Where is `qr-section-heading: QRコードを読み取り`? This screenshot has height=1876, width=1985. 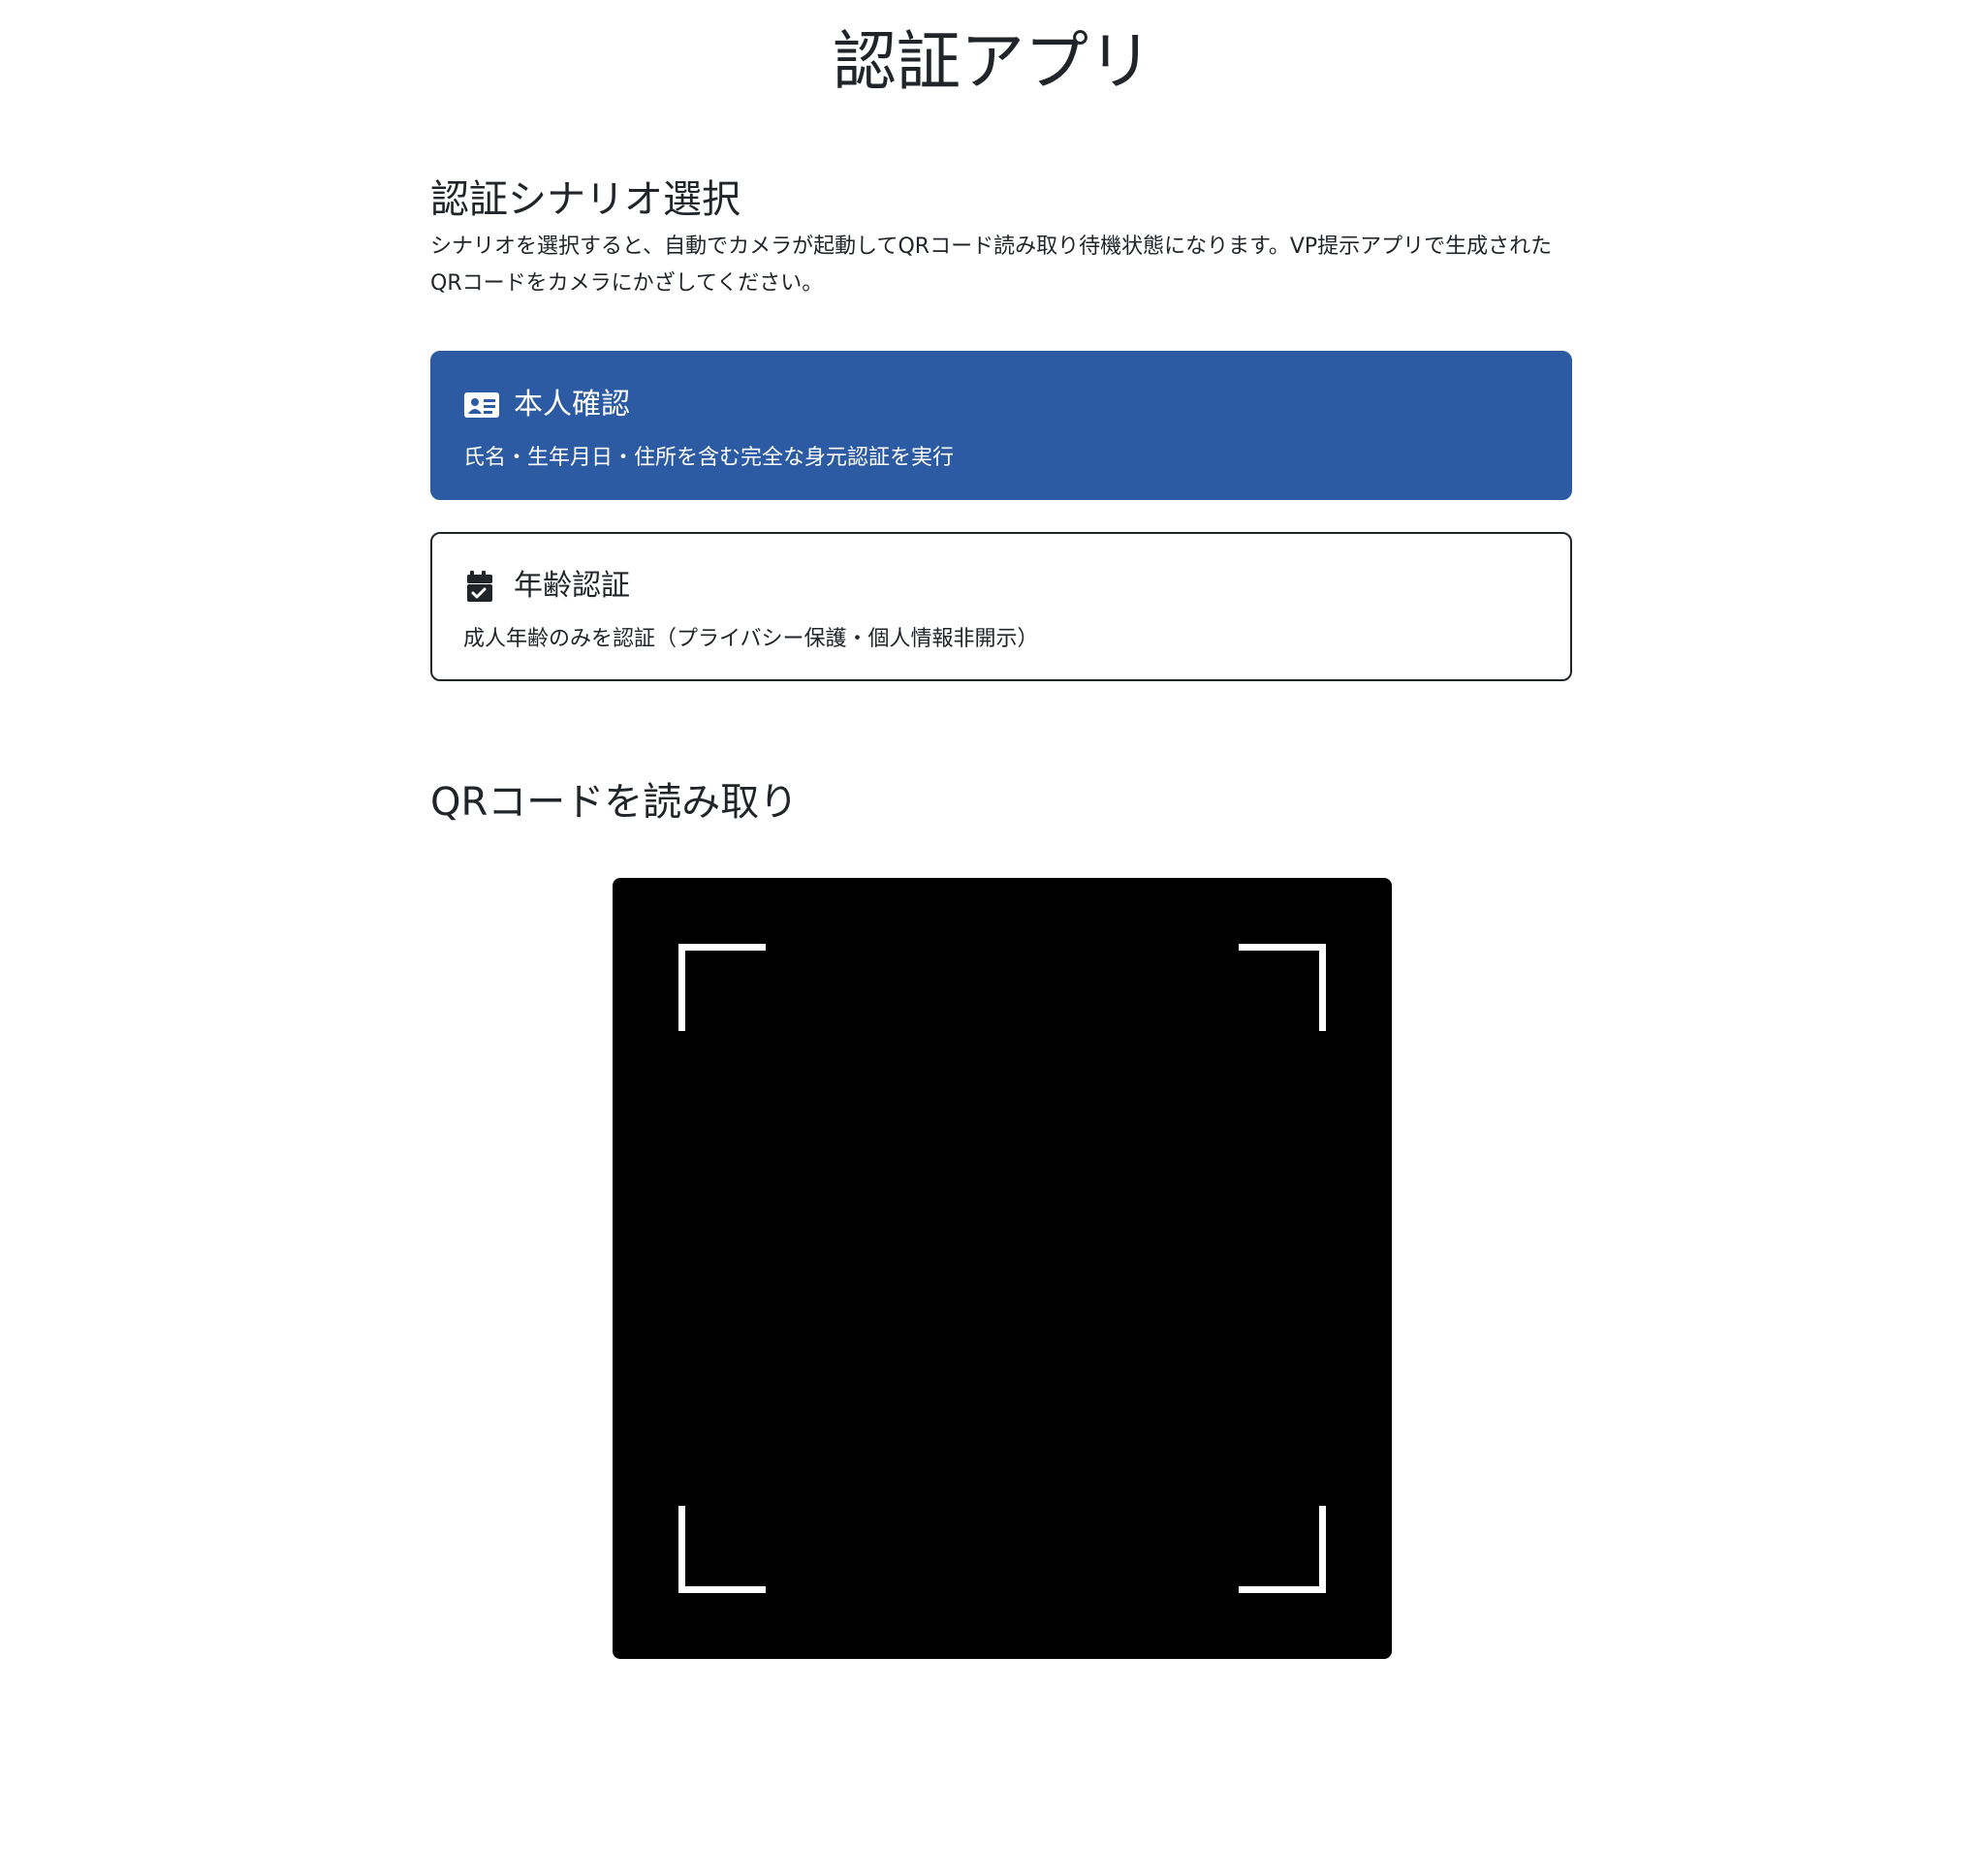
qr-section-heading: QRコードを読み取り is located at coordinates (614, 803).